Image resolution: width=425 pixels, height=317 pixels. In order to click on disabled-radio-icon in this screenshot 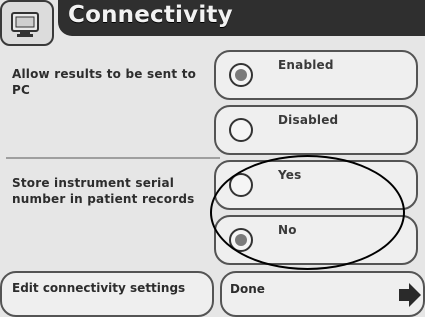, I will do `click(241, 130)`.